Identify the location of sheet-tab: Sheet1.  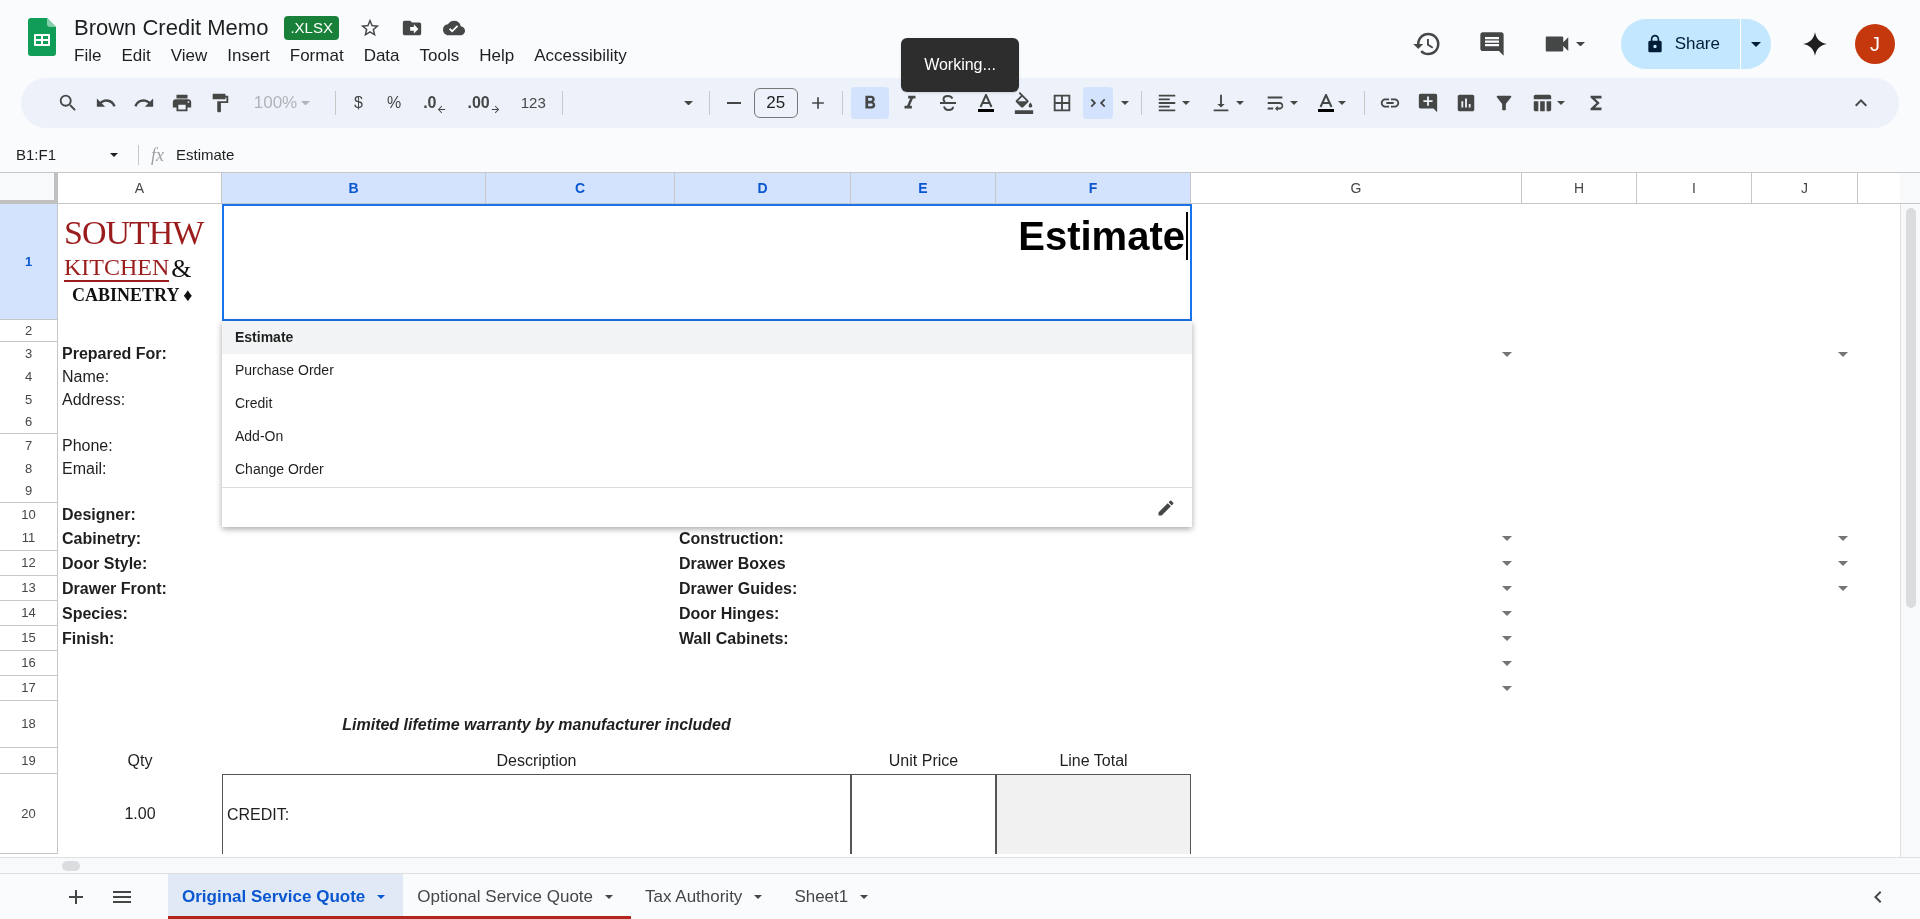
(833, 896).